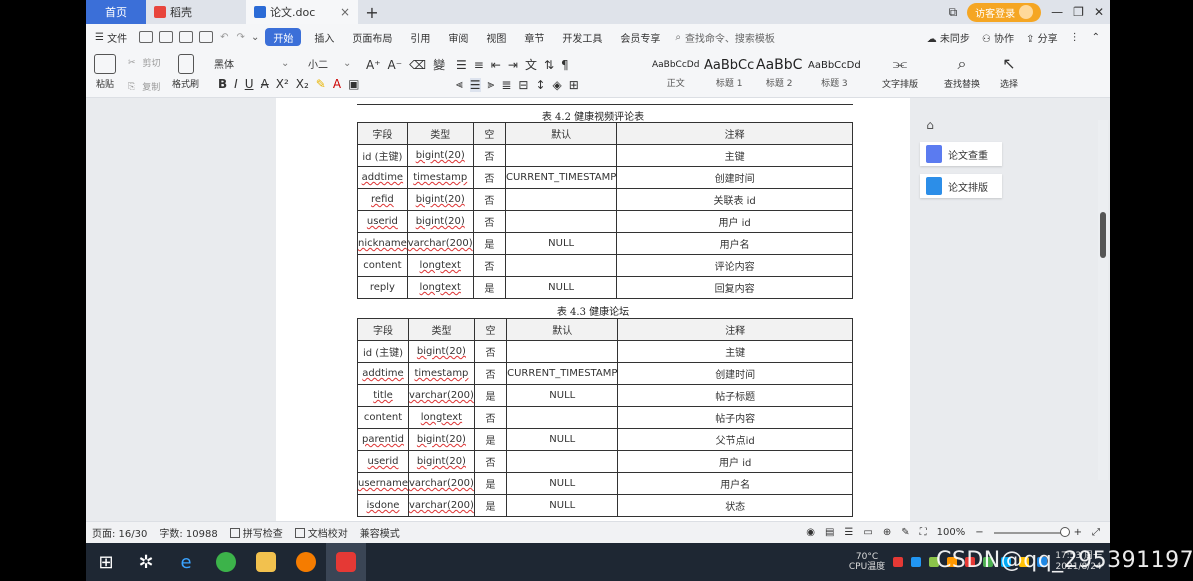 This screenshot has height=581, width=1193. Describe the element at coordinates (383, 417) in the screenshot. I see `table2-cell: content` at that location.